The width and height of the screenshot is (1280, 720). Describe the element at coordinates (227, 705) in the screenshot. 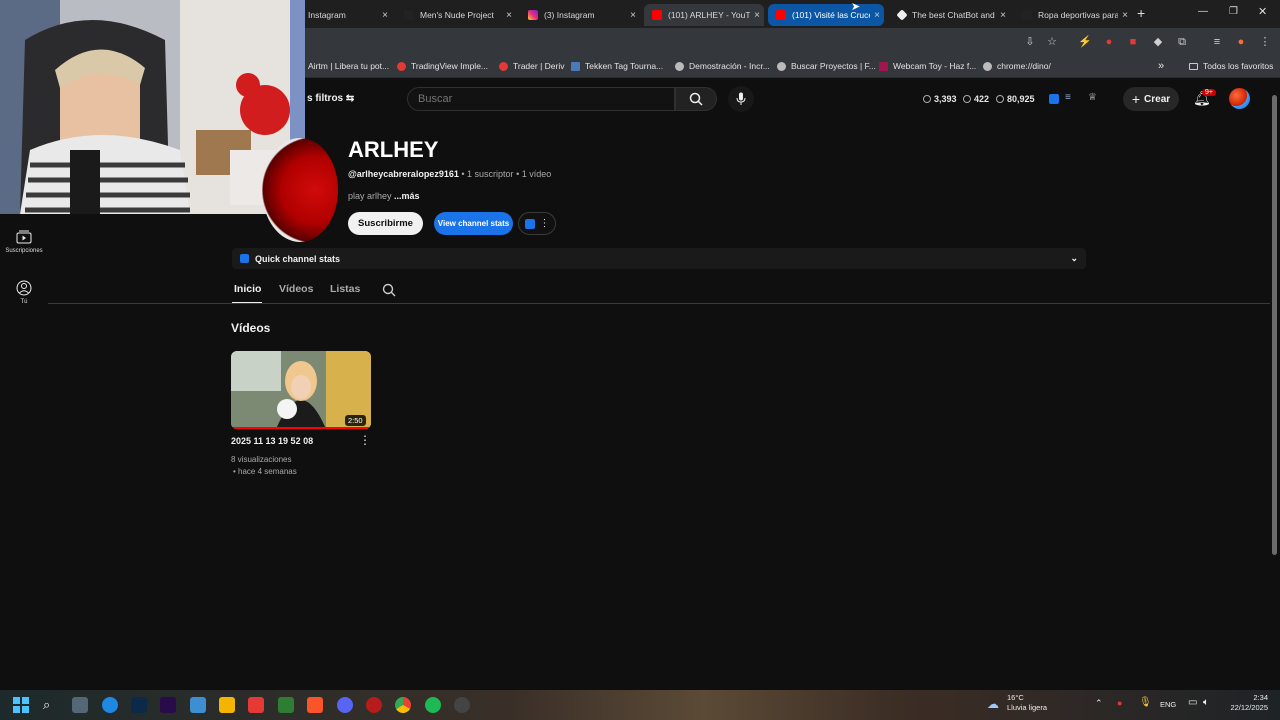

I see `file-explorer-icon` at that location.